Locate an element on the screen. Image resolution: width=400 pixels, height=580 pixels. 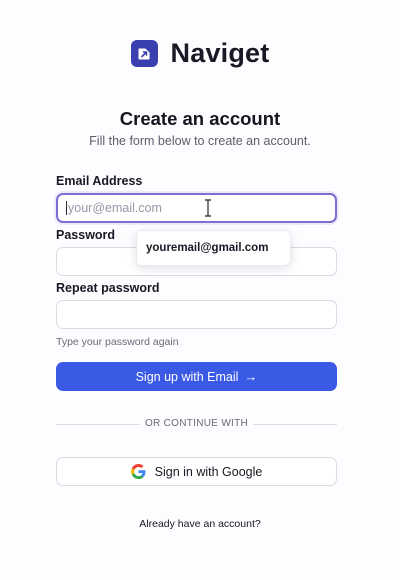
sign-up-with-email-button: Sign up with Email → is located at coordinates (196, 376).